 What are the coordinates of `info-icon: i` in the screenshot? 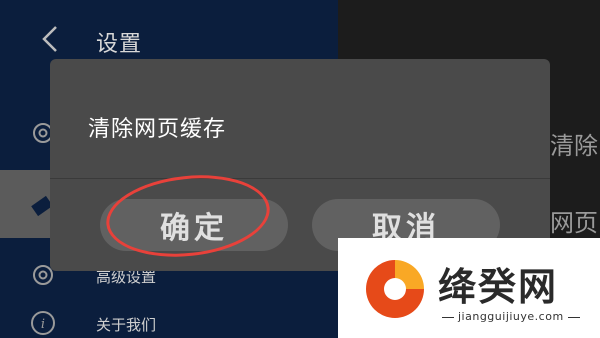 It's located at (43, 323).